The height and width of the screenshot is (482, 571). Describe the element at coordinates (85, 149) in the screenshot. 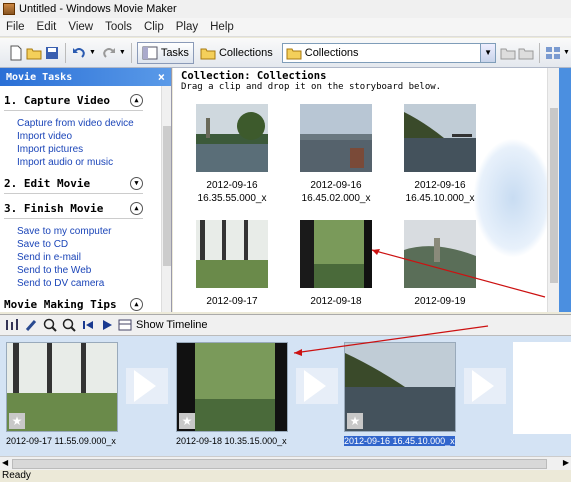

I see `task-import-pictures: Import pictures` at that location.